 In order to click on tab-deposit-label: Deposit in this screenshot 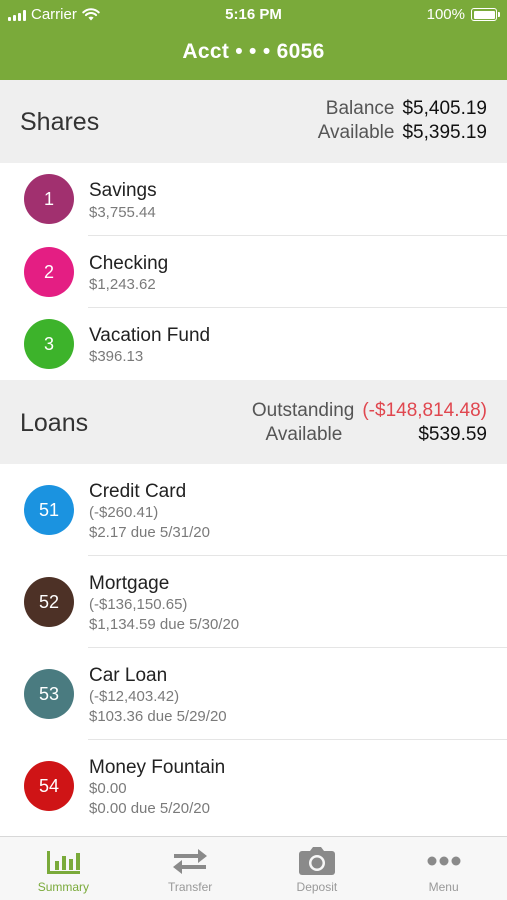, I will do `click(317, 887)`.